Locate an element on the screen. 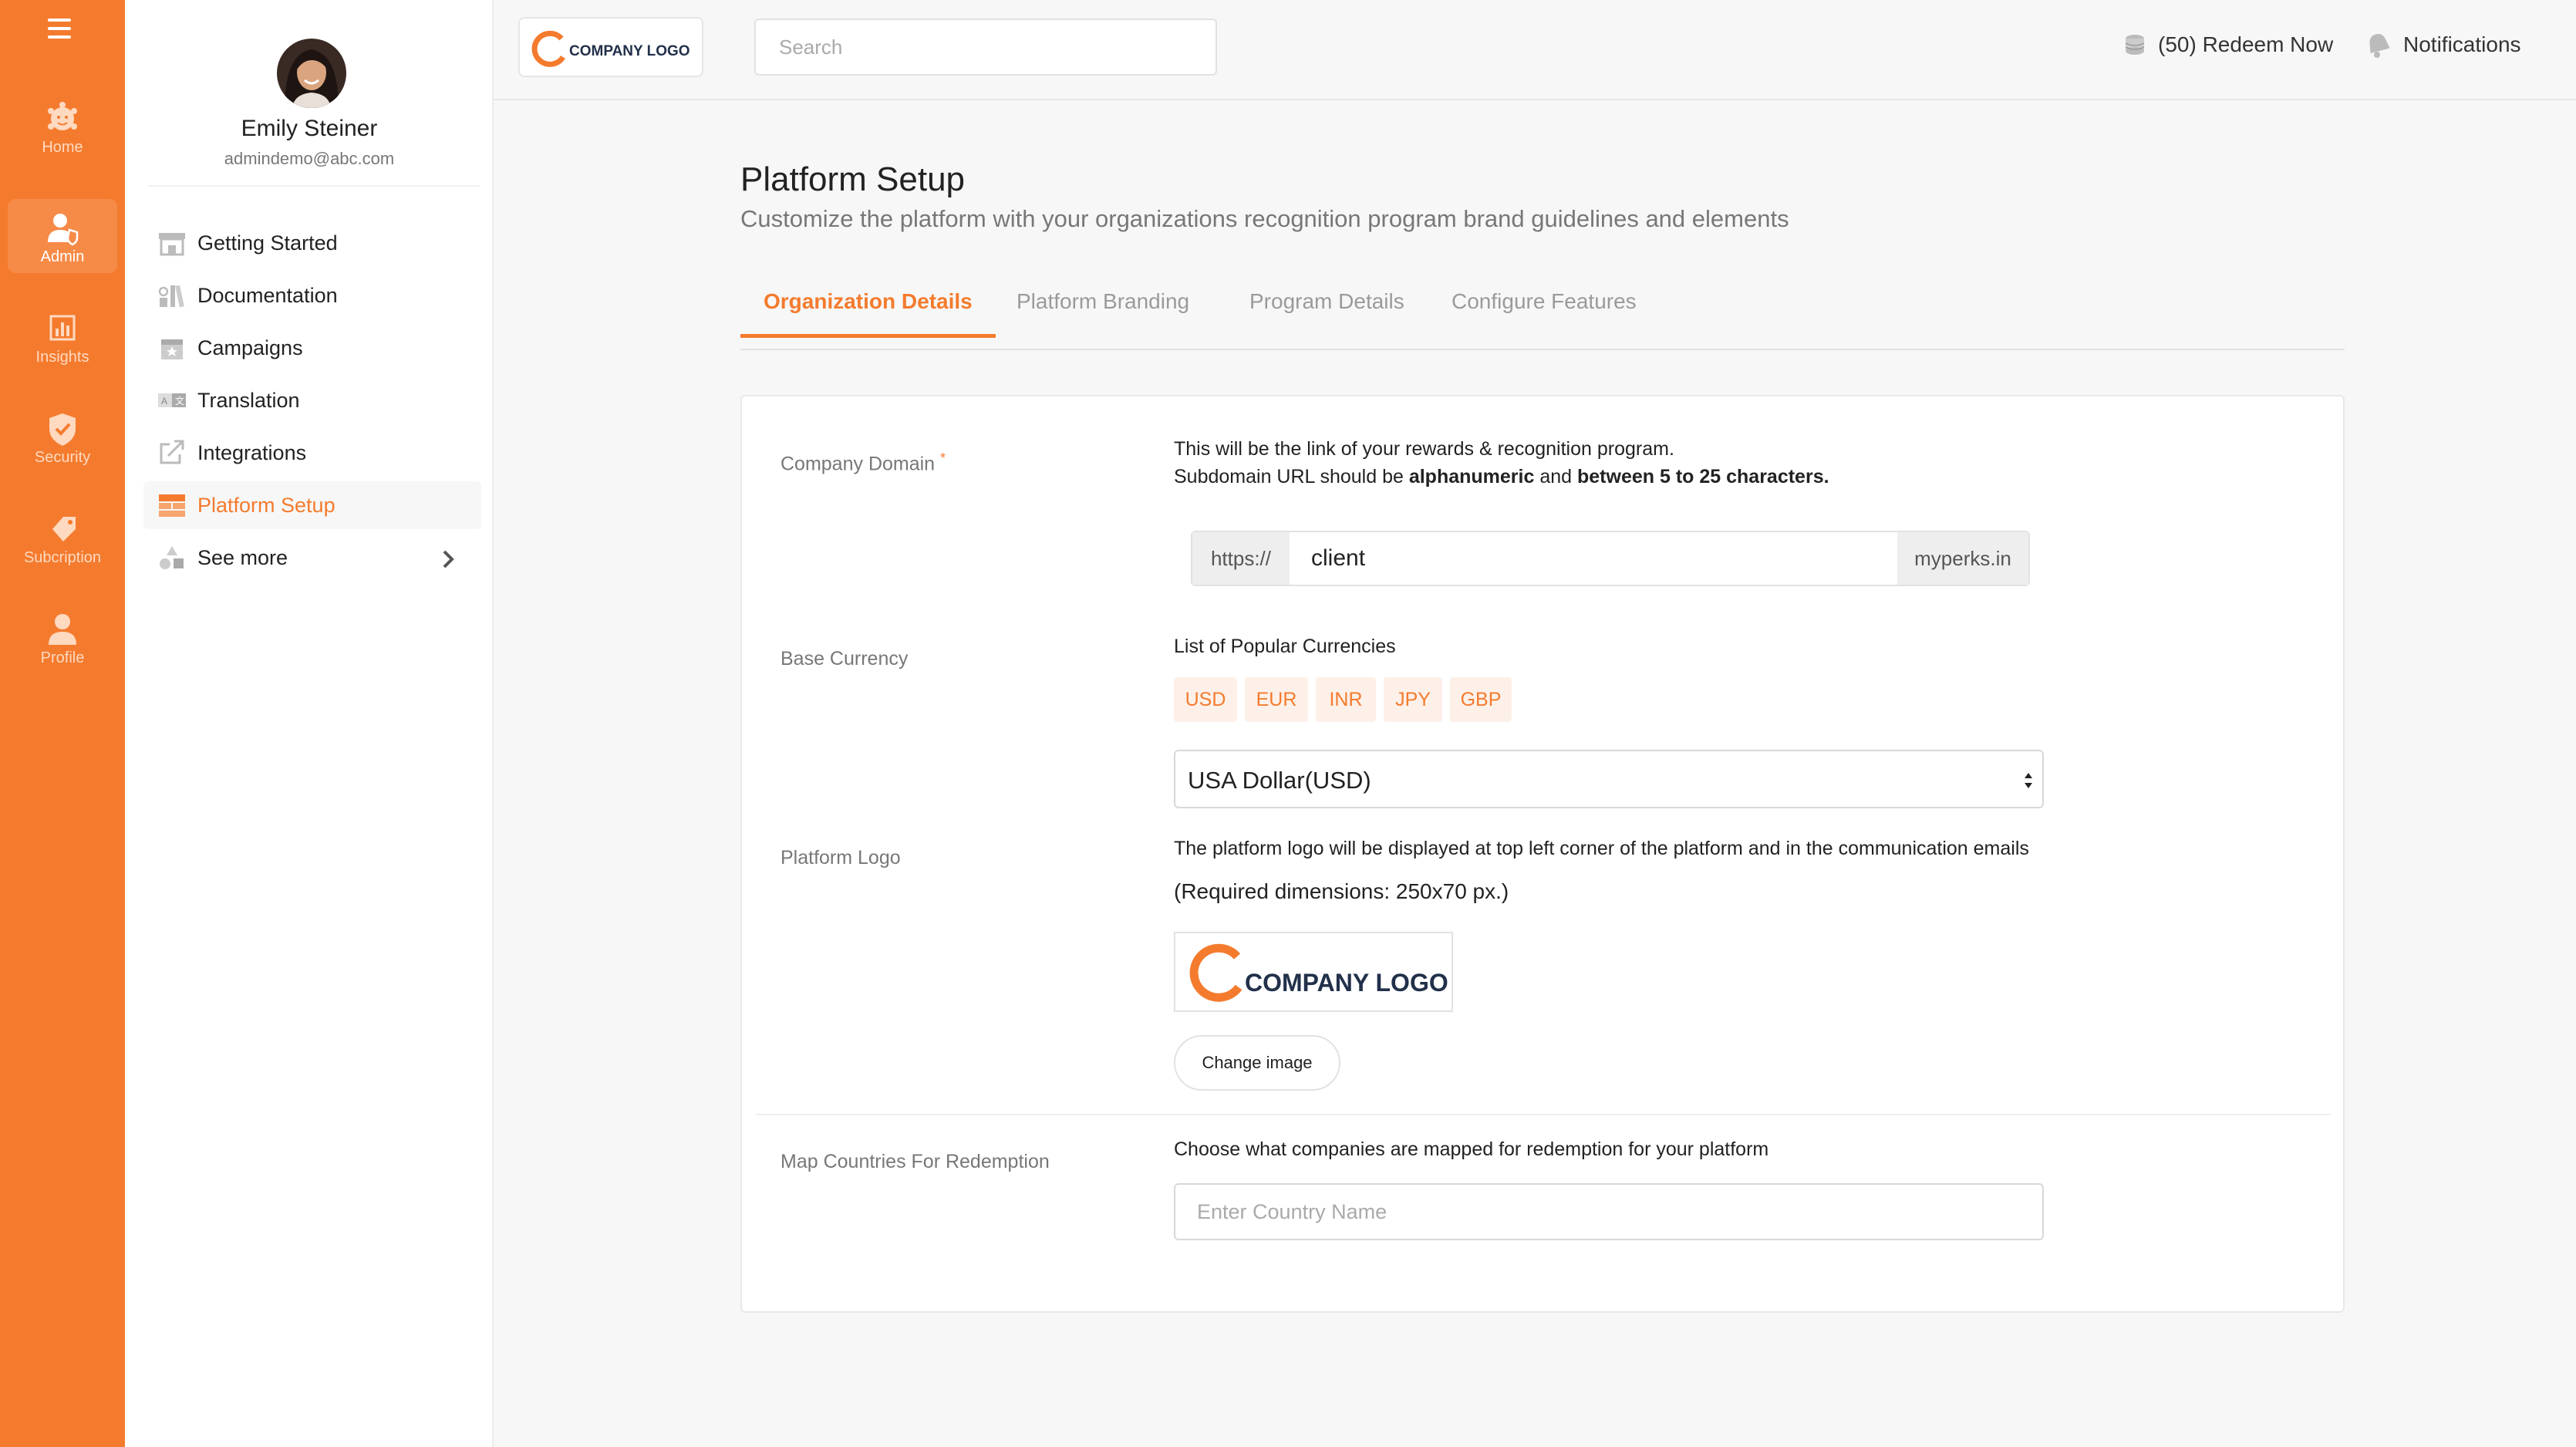 The image size is (2576, 1447). rail-item-profile: Profile is located at coordinates (62, 637).